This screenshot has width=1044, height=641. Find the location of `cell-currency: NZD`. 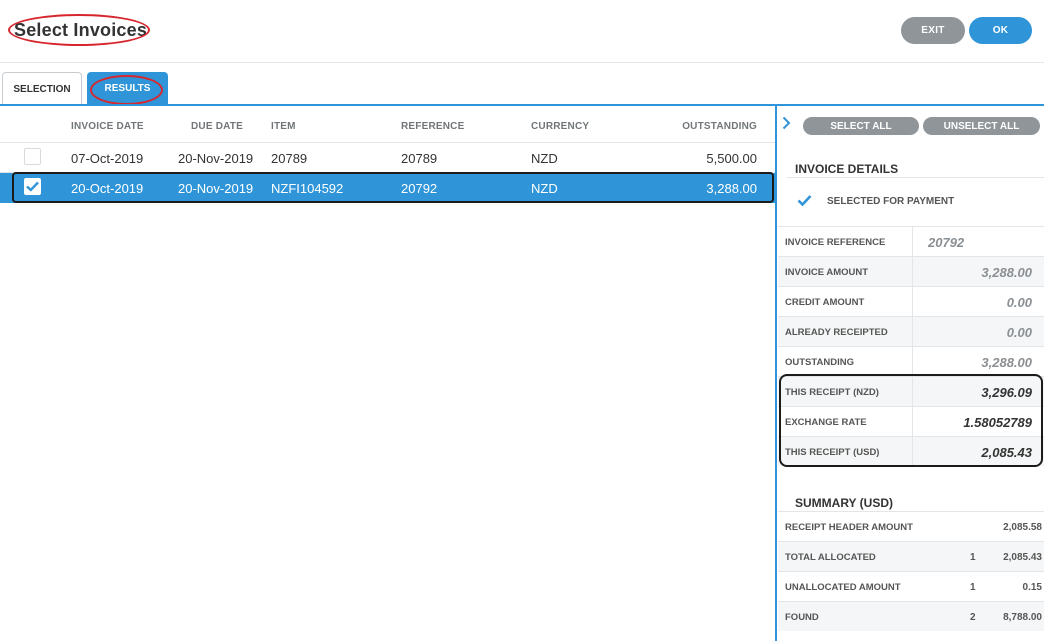

cell-currency: NZD is located at coordinates (544, 158).